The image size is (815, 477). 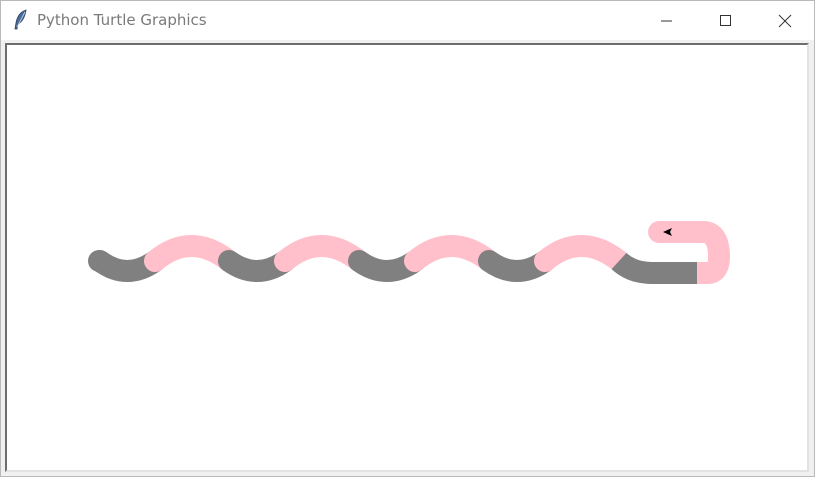 I want to click on minimize-button, so click(x=667, y=20).